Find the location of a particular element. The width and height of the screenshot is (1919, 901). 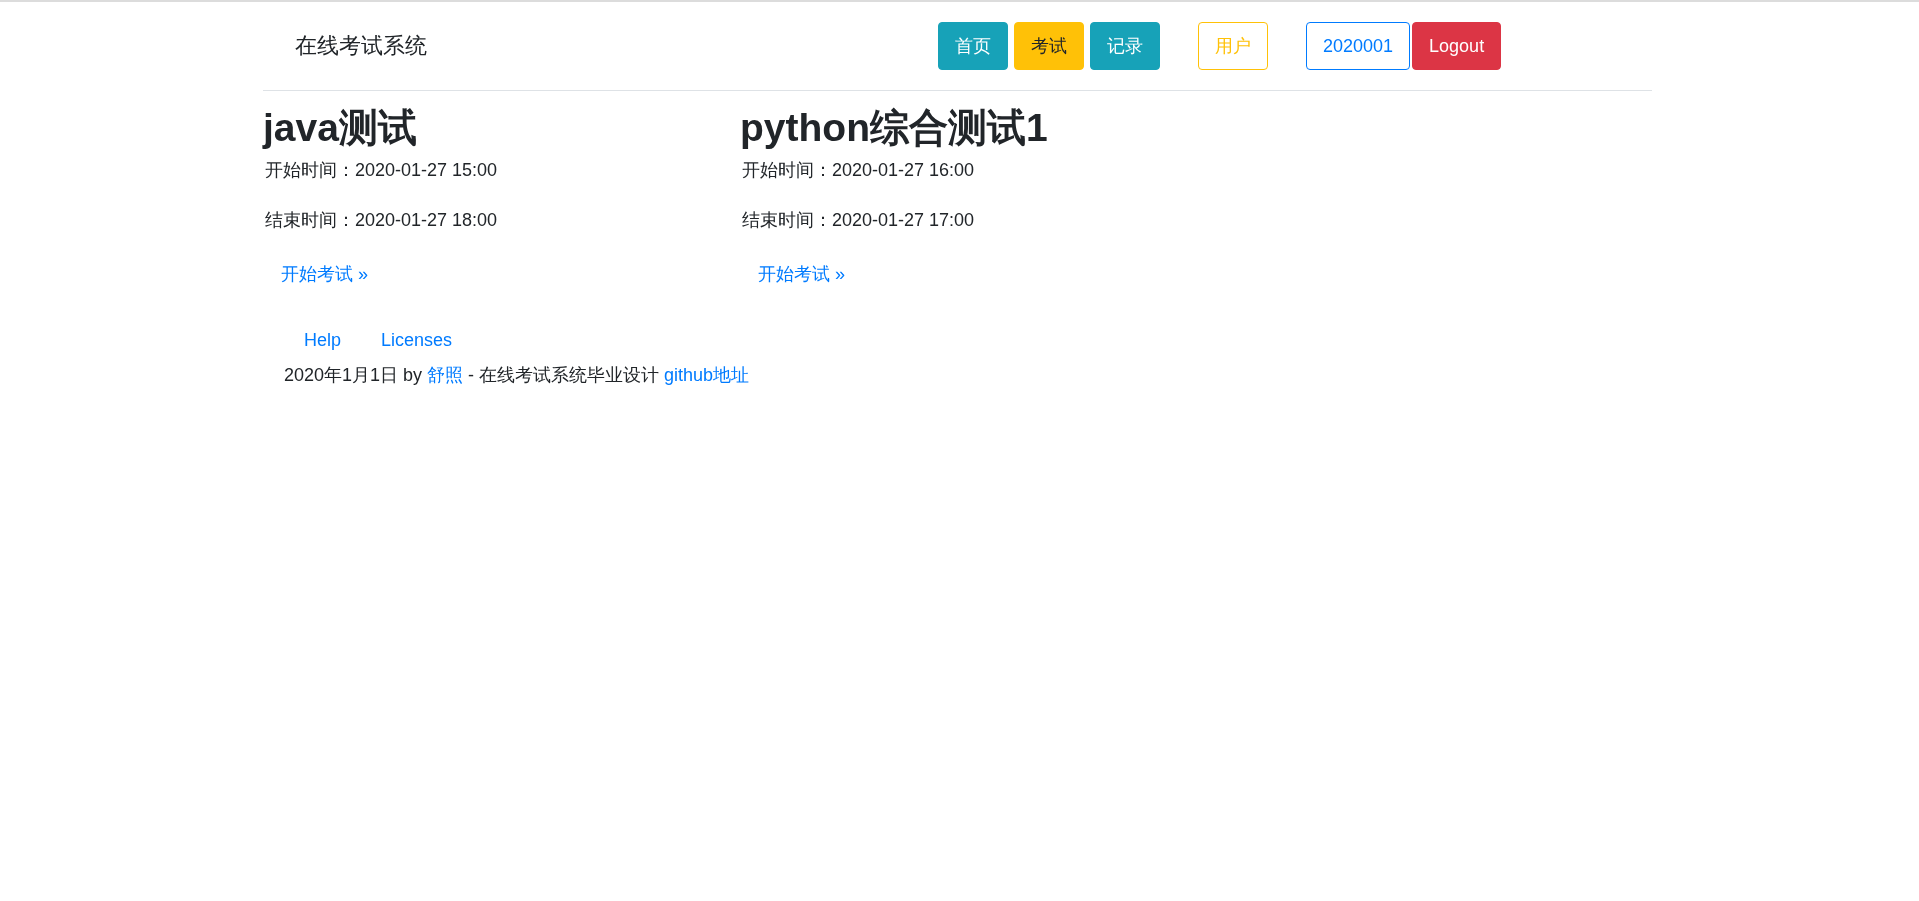

start-time: 开始时间：2020-01-27 15:00 is located at coordinates (382, 170).